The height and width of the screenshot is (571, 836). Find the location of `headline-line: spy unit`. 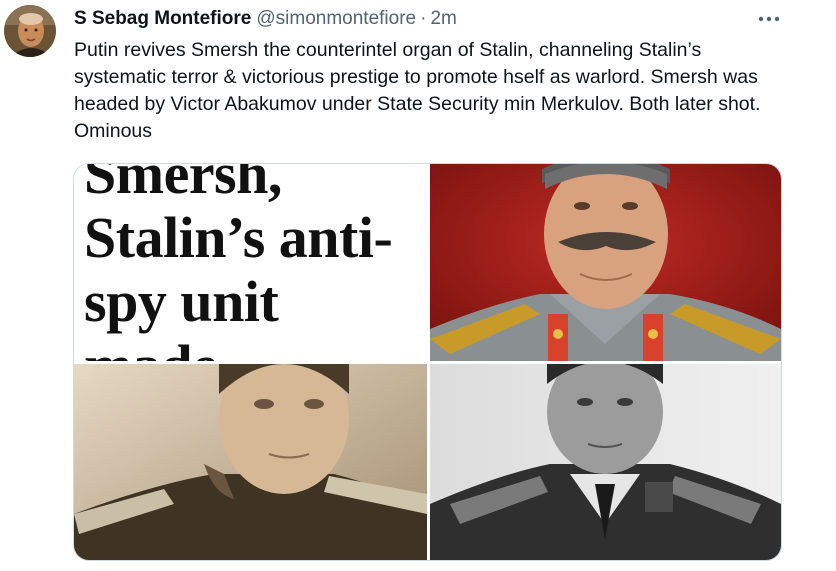

headline-line: spy unit is located at coordinates (181, 301).